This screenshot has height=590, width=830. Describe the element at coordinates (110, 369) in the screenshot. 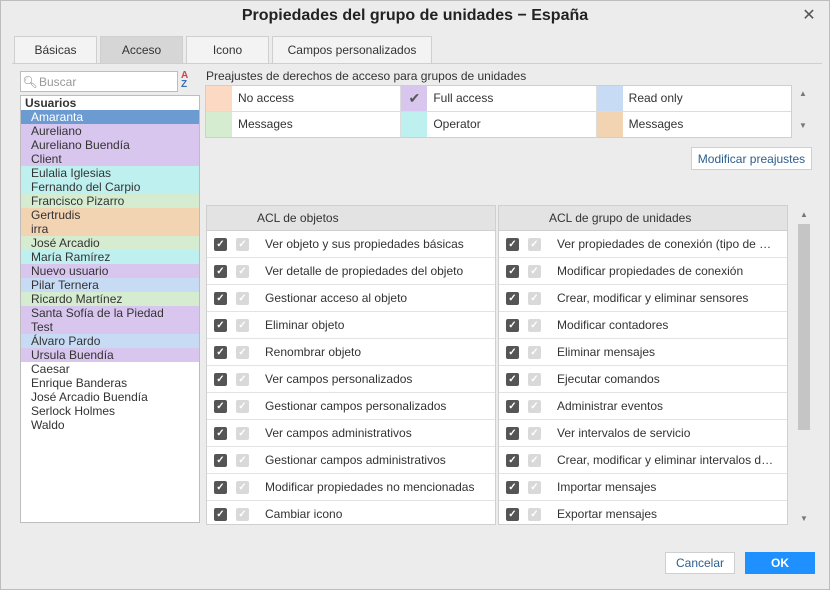

I see `user-list-item: Caesar` at that location.